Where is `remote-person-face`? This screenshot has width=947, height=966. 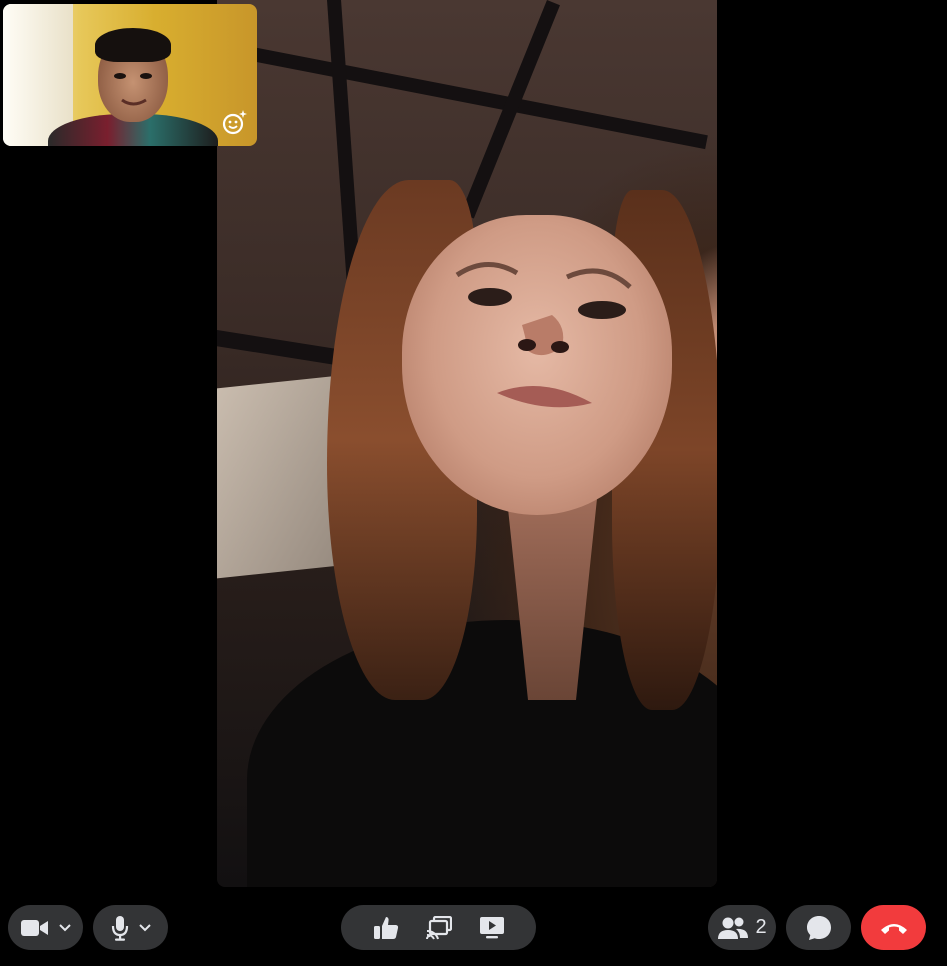
remote-person-face is located at coordinates (537, 365).